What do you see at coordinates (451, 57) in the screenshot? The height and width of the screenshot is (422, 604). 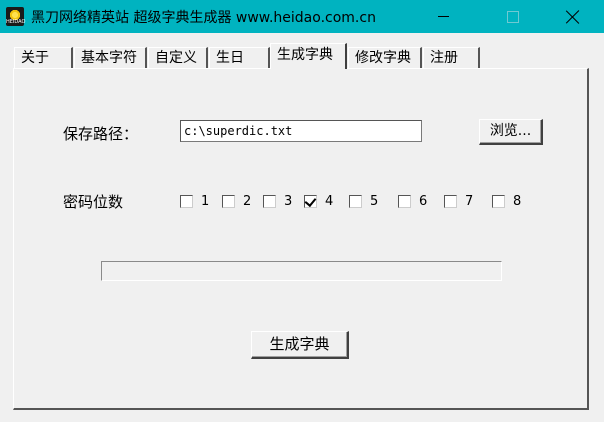 I see `tab-register: 注册` at bounding box center [451, 57].